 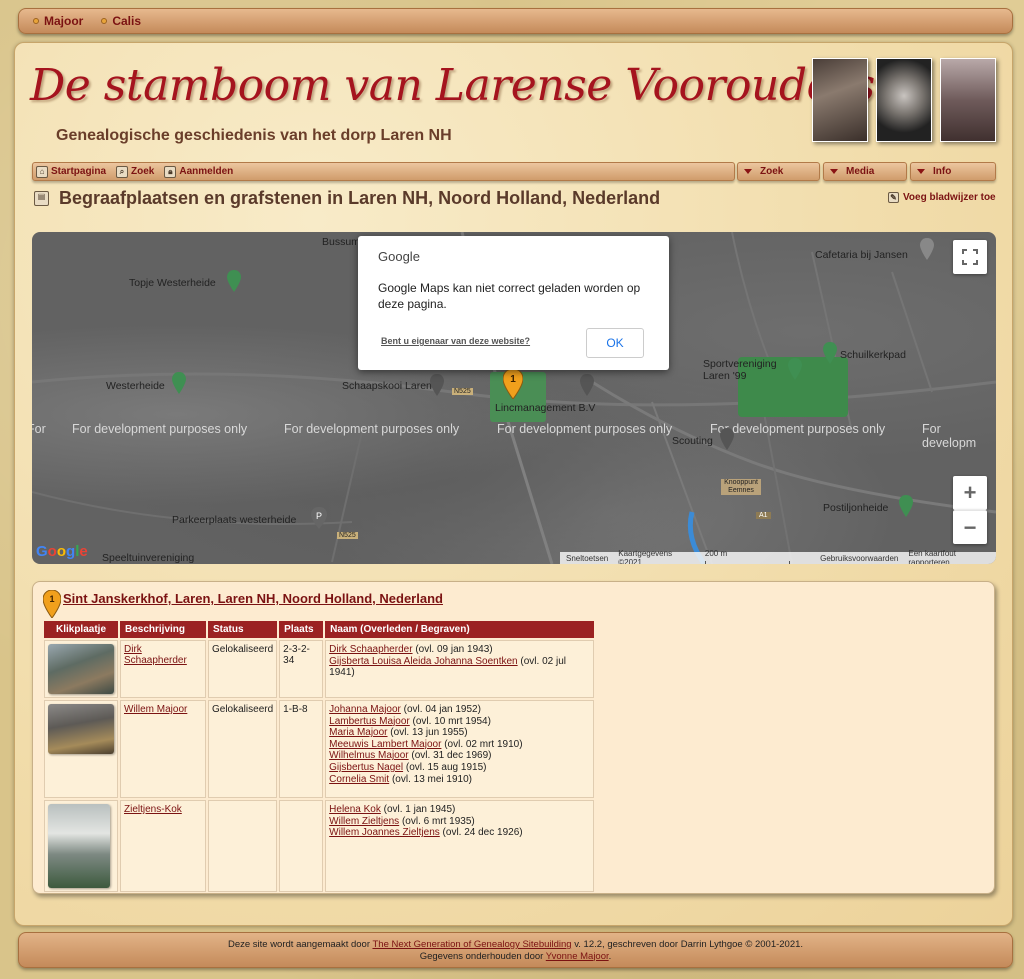 I want to click on nav-right: Zoek Media Info, so click(x=866, y=171).